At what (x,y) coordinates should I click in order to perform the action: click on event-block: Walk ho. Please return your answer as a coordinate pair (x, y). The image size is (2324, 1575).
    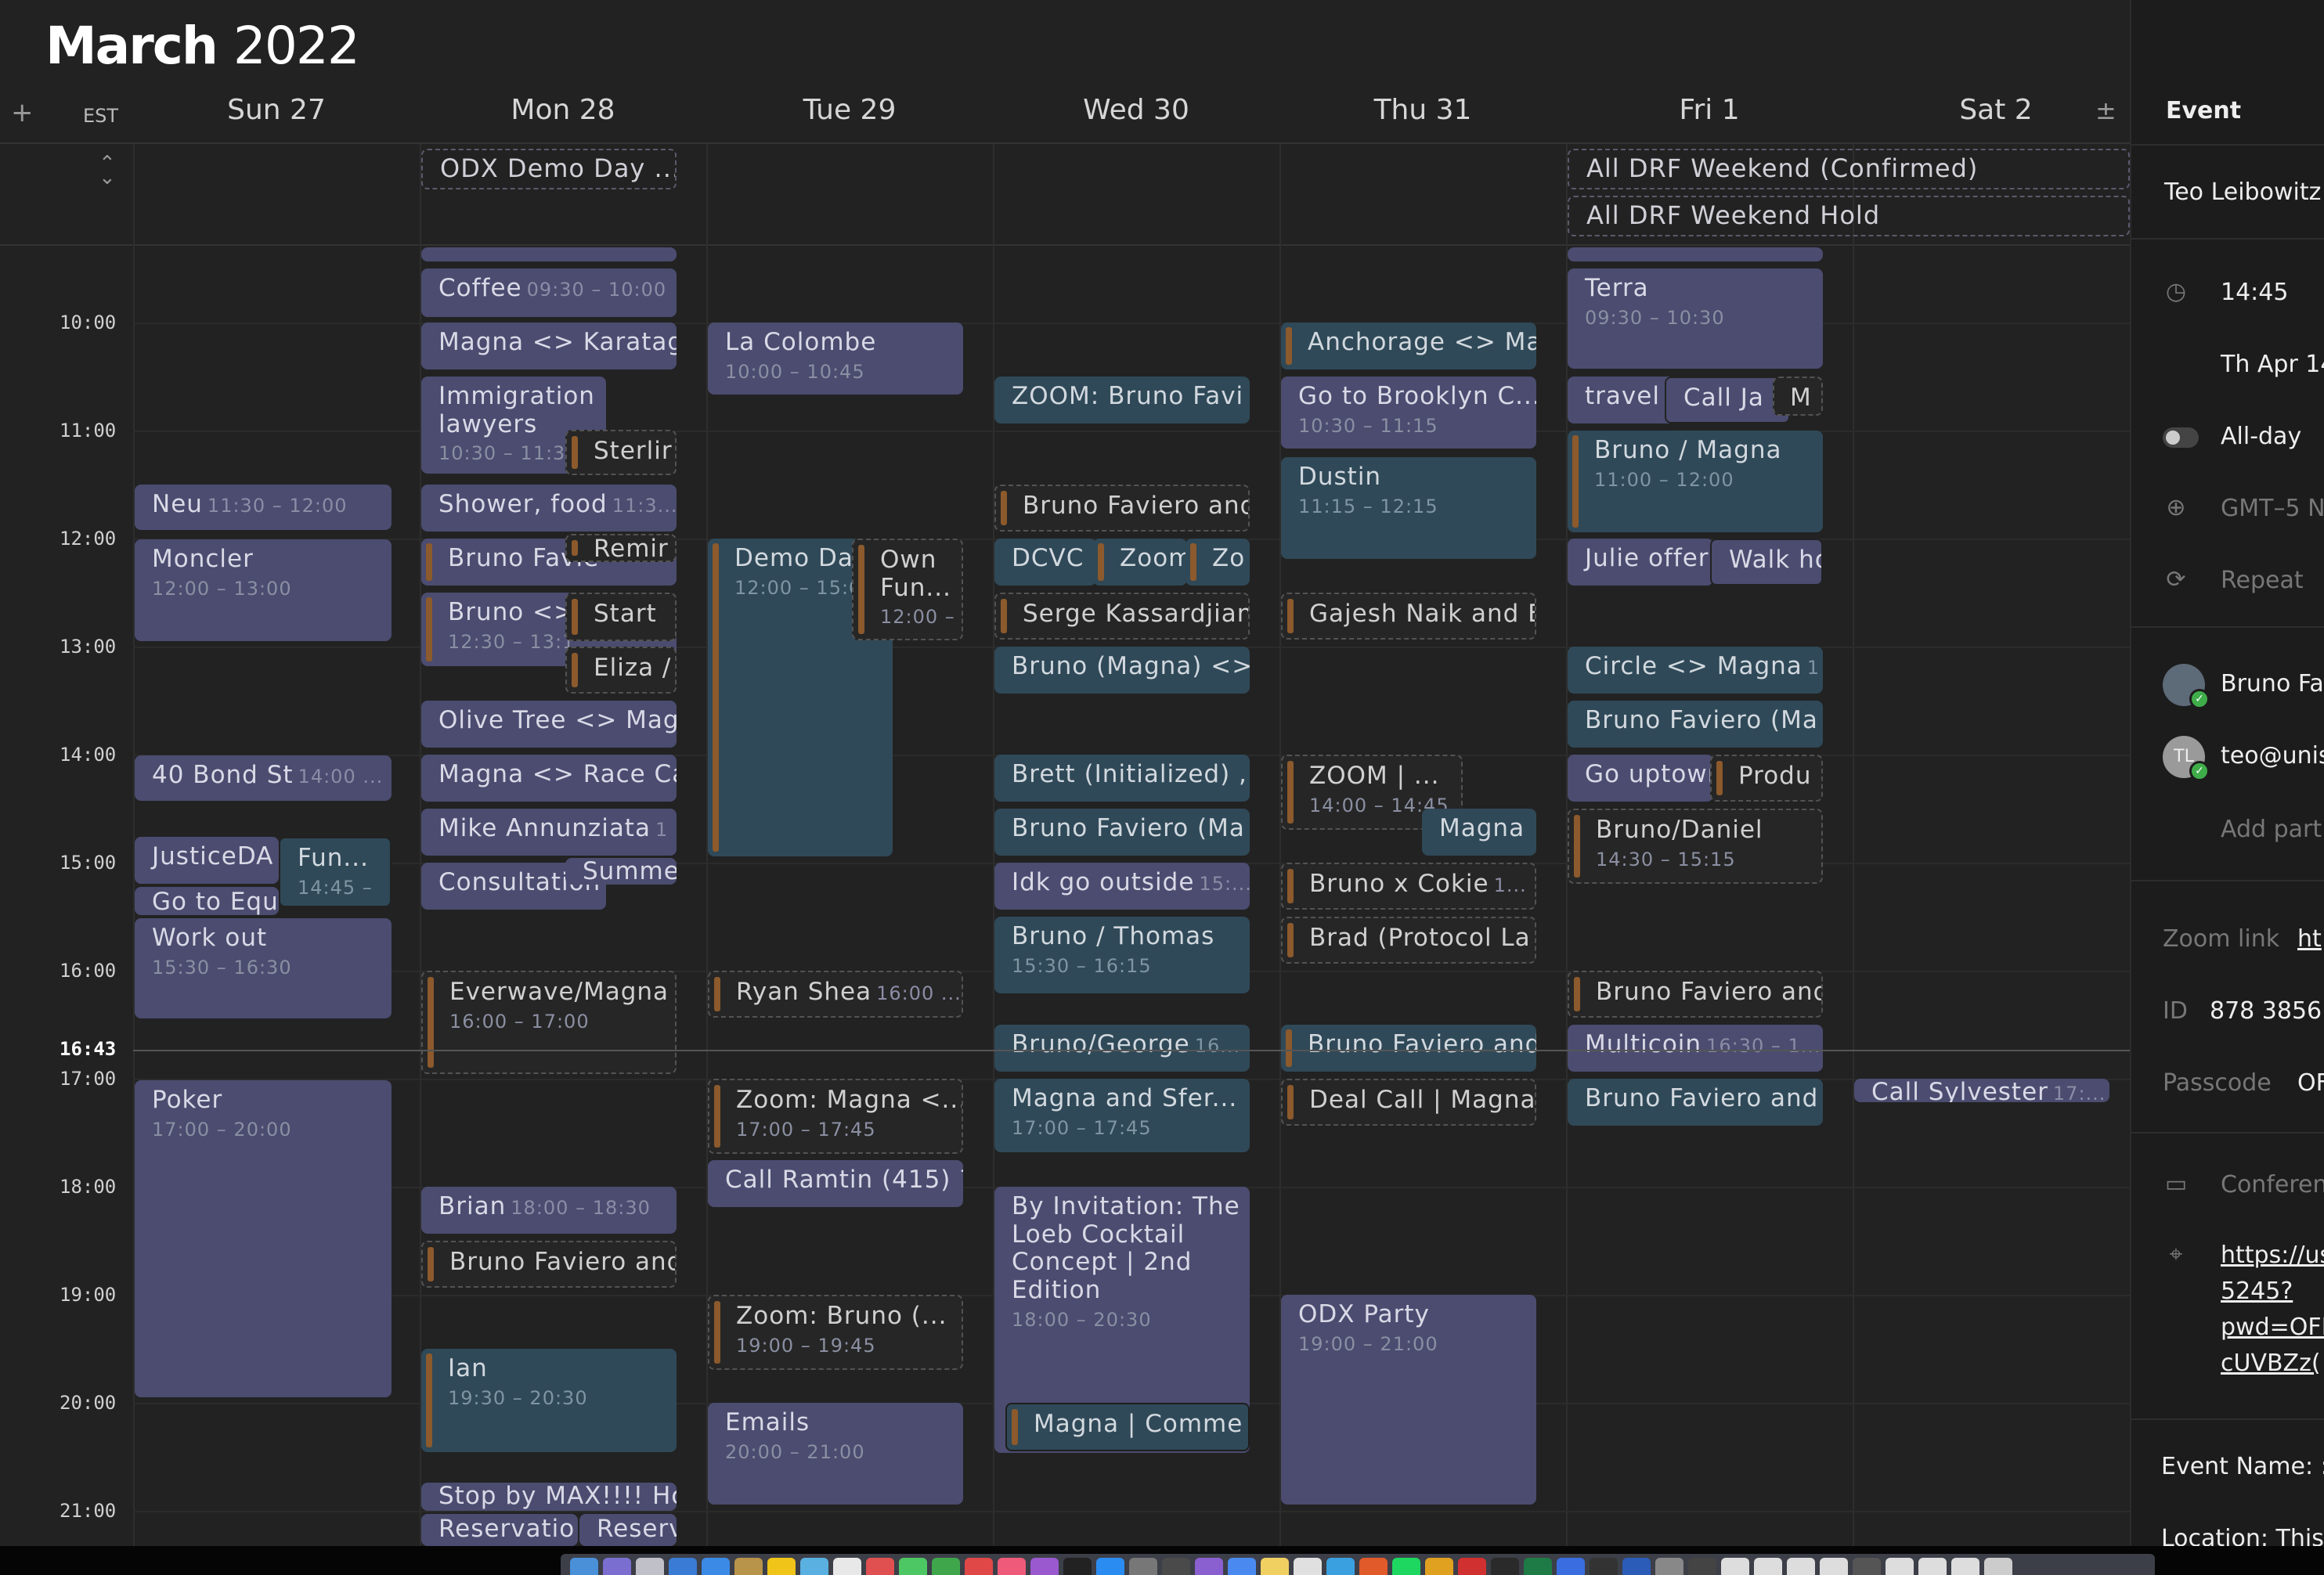
    Looking at the image, I should click on (1766, 562).